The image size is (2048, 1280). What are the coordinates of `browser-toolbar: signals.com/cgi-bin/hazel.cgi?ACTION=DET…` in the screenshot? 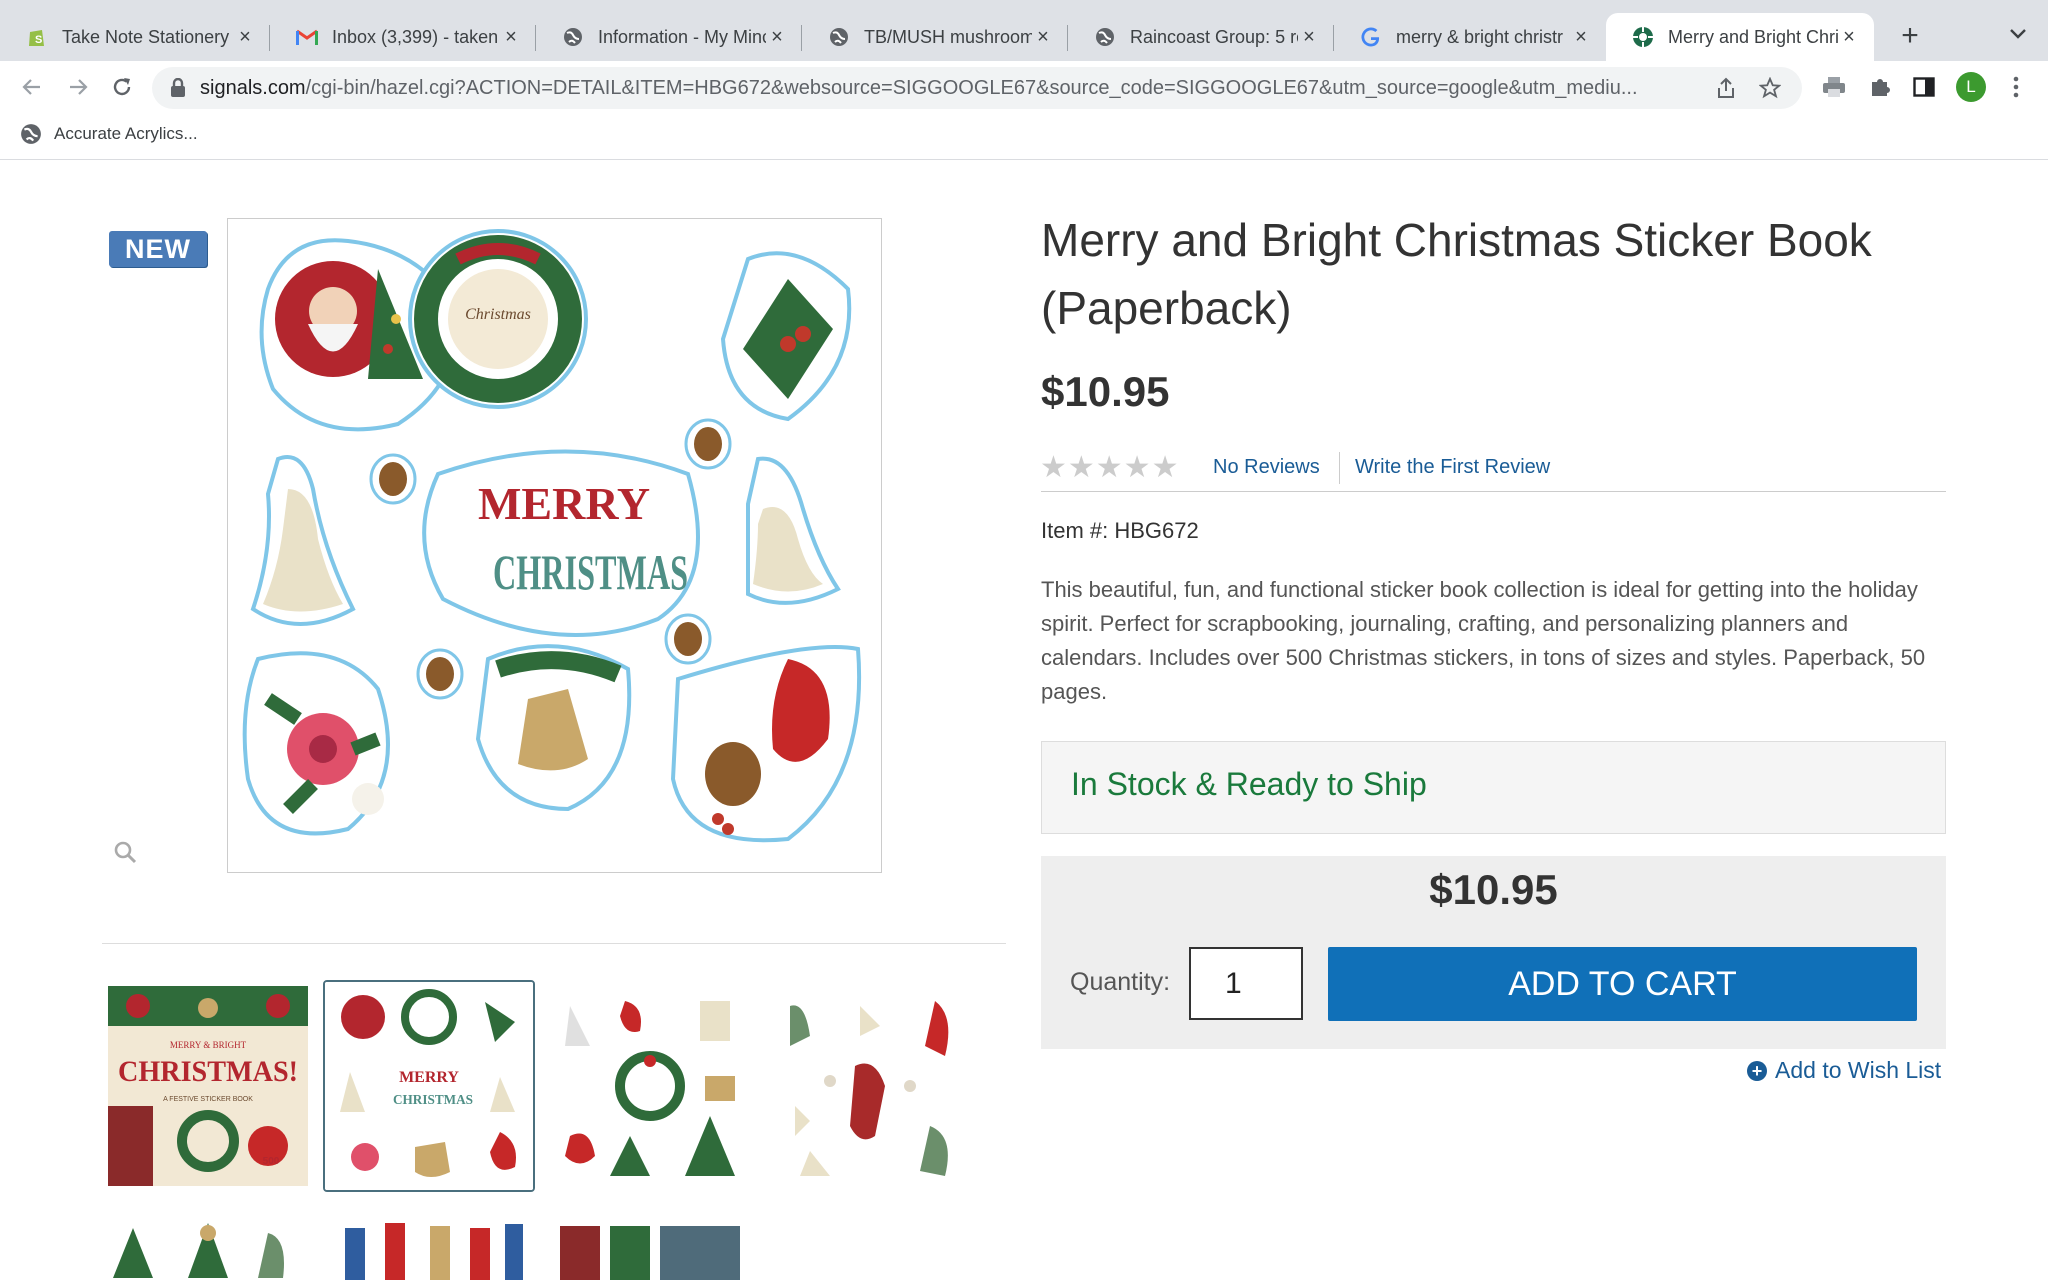 It's located at (1024, 87).